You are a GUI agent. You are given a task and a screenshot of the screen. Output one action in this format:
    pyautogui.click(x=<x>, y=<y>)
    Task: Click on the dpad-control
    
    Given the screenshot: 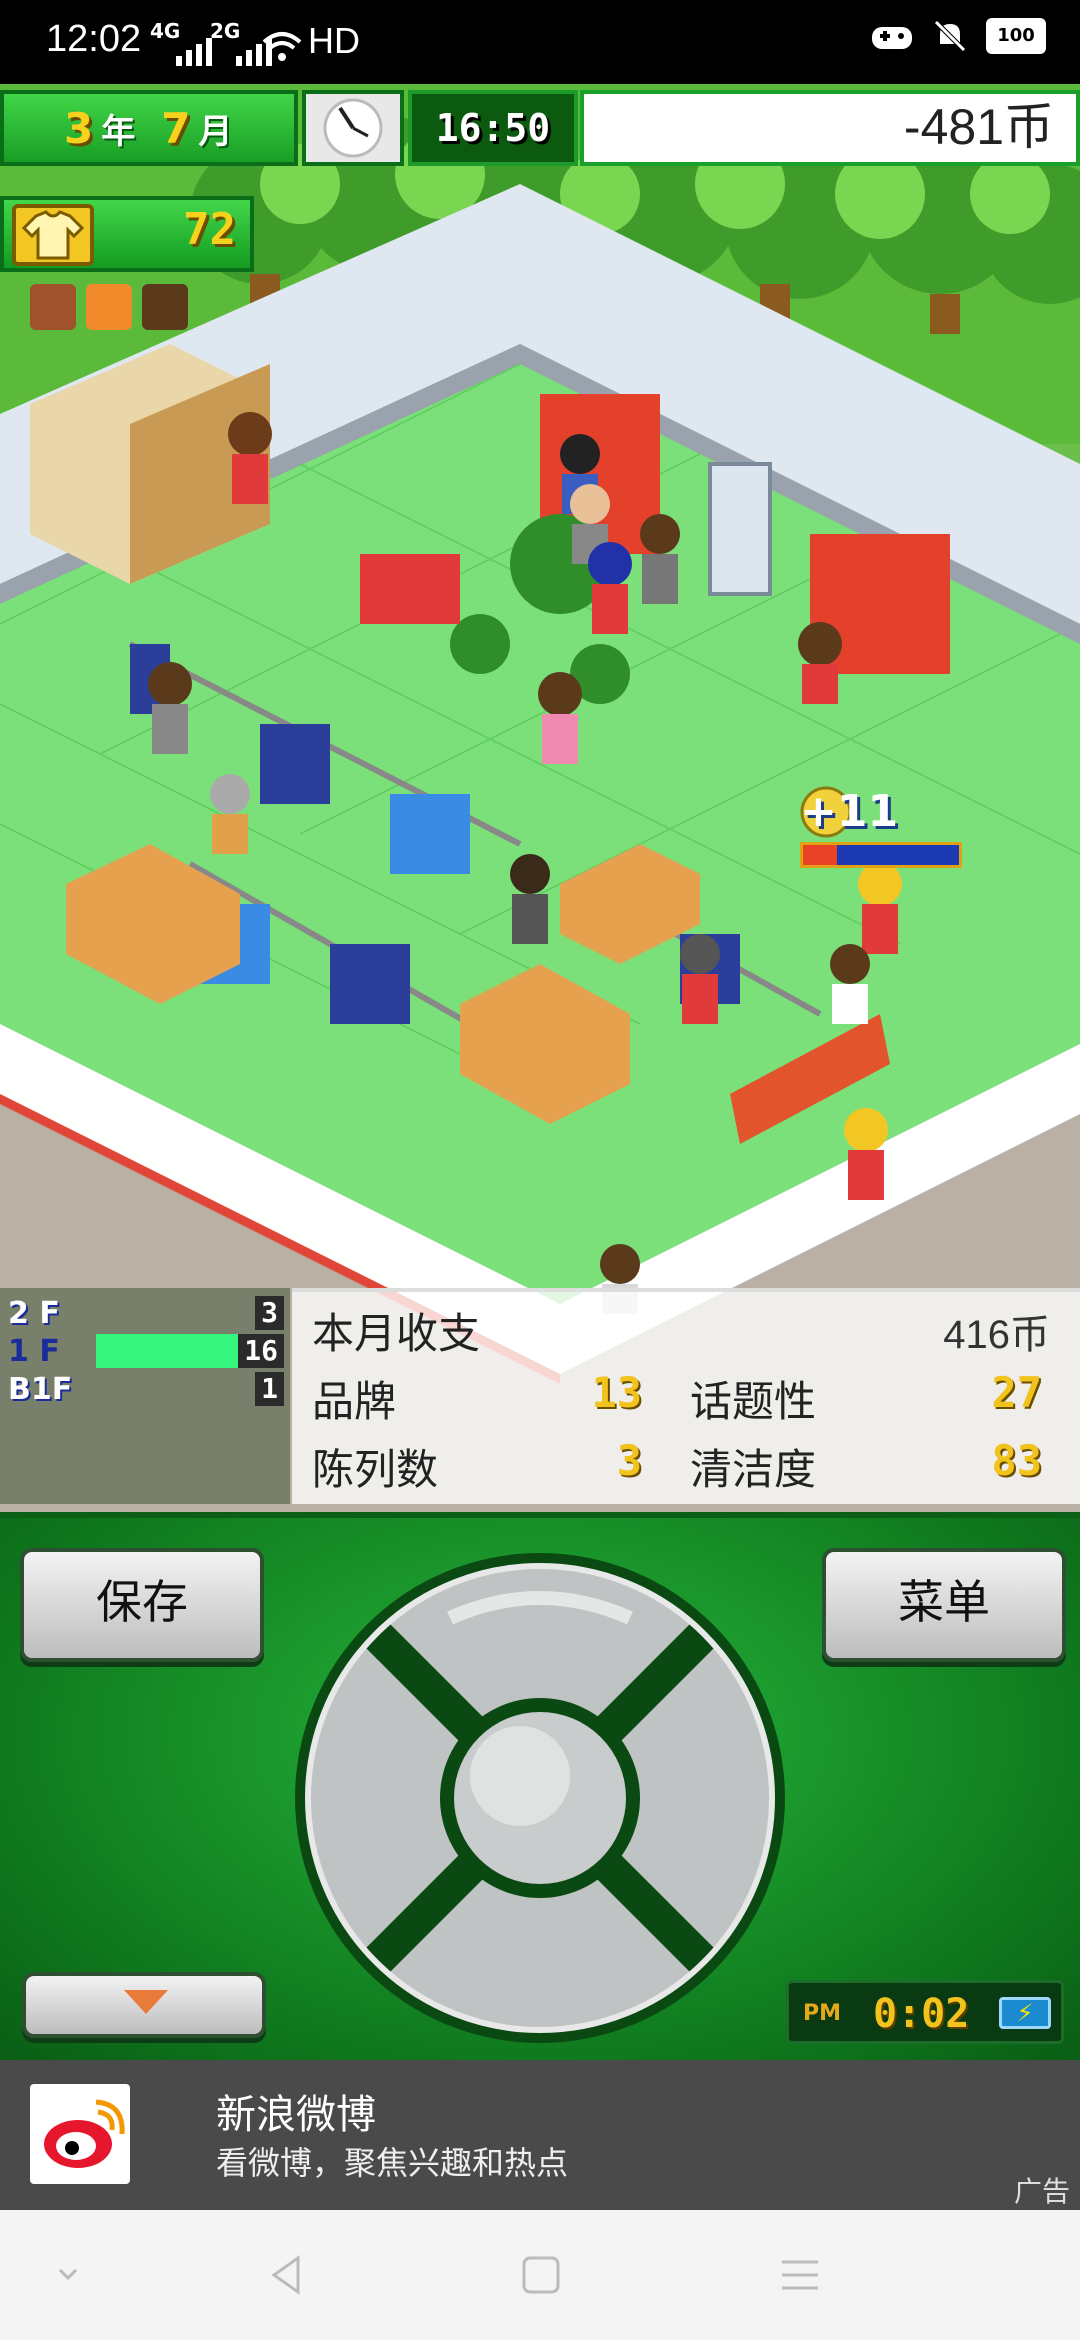 What is the action you would take?
    pyautogui.click(x=540, y=1798)
    